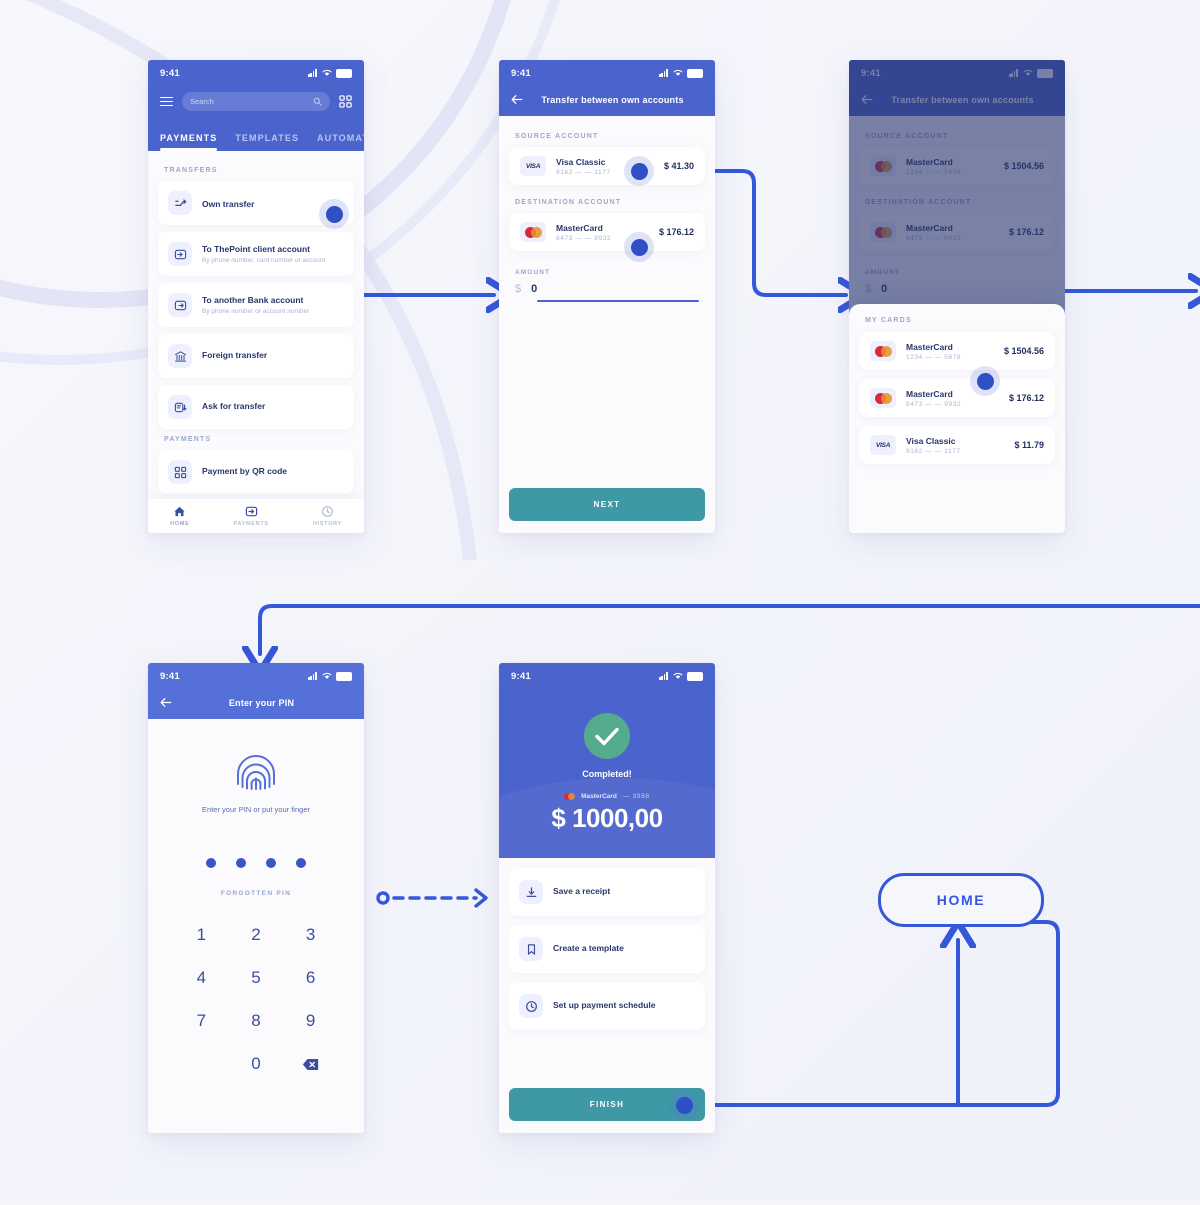  What do you see at coordinates (256, 935) in the screenshot?
I see `key-2: 2` at bounding box center [256, 935].